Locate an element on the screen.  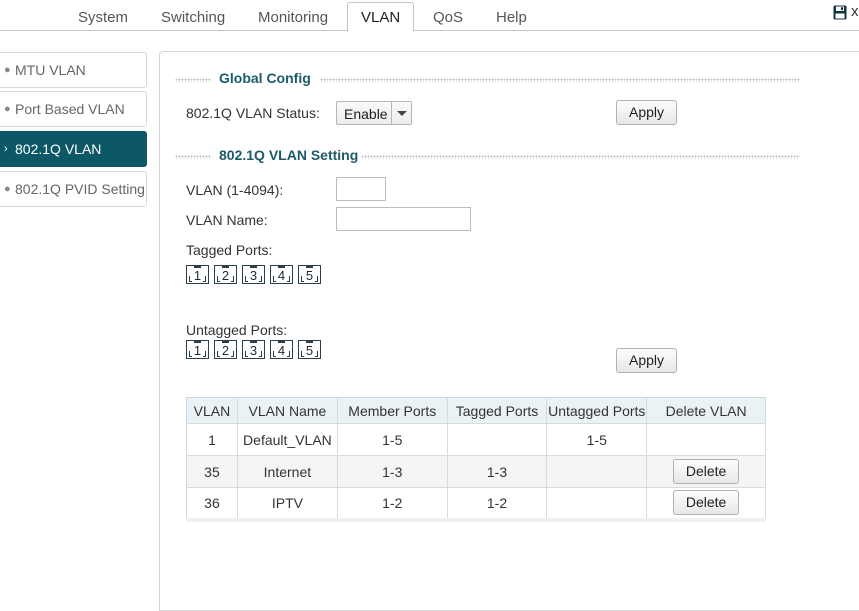
table-row: 1 Default_VLAN 1-5 1-5 is located at coordinates (476, 439).